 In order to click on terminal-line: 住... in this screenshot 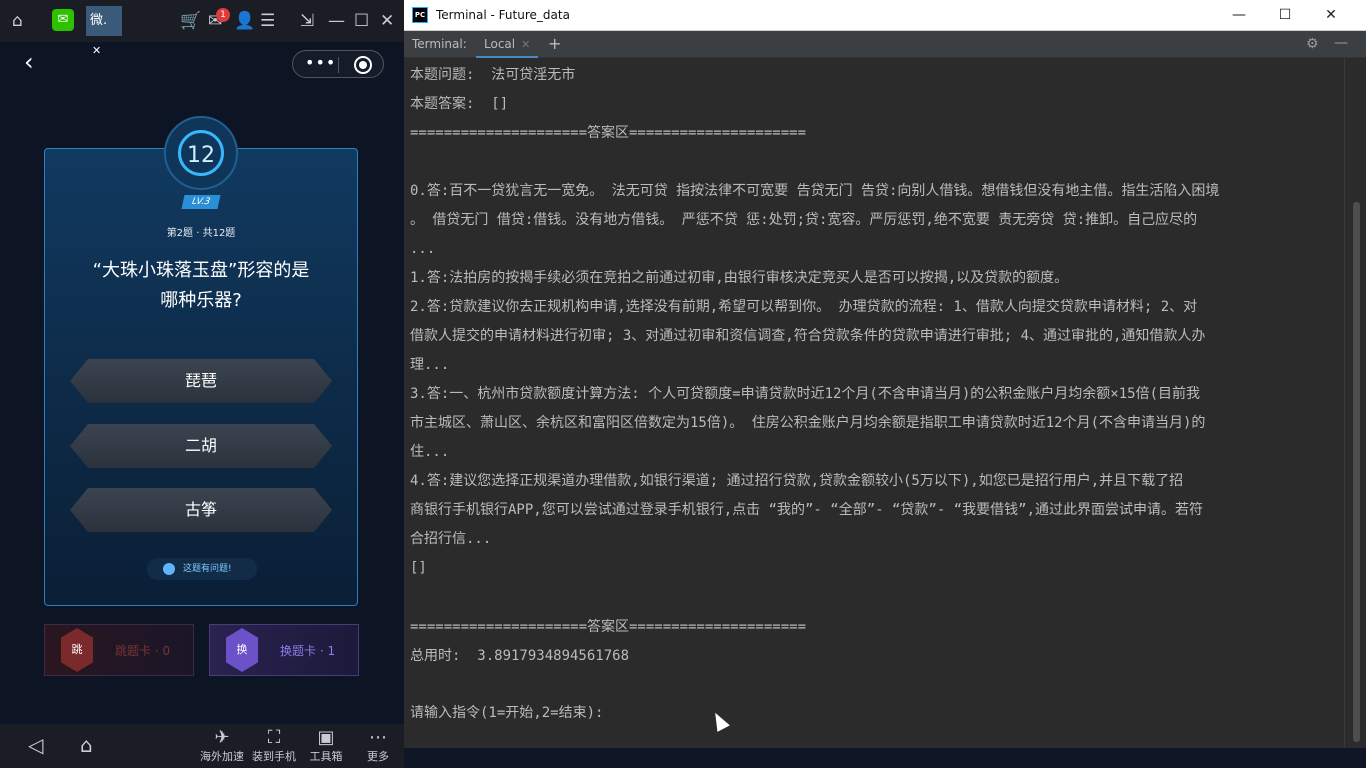, I will do `click(429, 452)`.